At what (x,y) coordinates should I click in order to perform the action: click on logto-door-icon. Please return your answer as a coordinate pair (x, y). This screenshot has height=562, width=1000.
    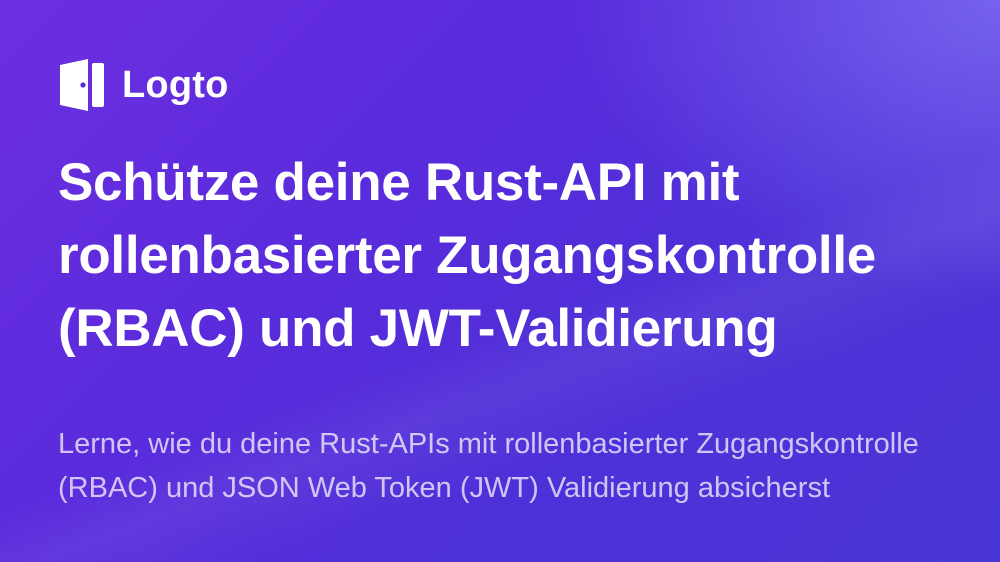
    Looking at the image, I should click on (82, 85).